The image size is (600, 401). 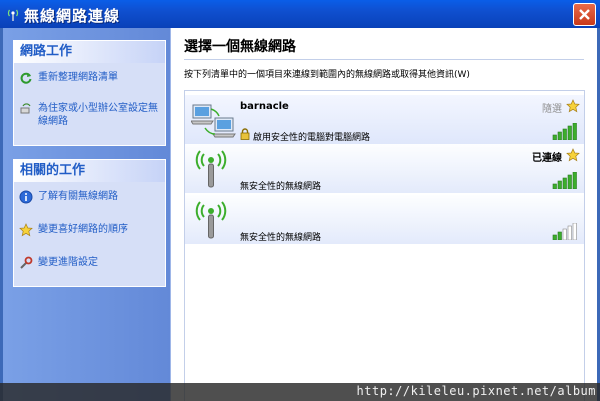 What do you see at coordinates (89, 171) in the screenshot?
I see `related-tasks-heading: 相關的工作` at bounding box center [89, 171].